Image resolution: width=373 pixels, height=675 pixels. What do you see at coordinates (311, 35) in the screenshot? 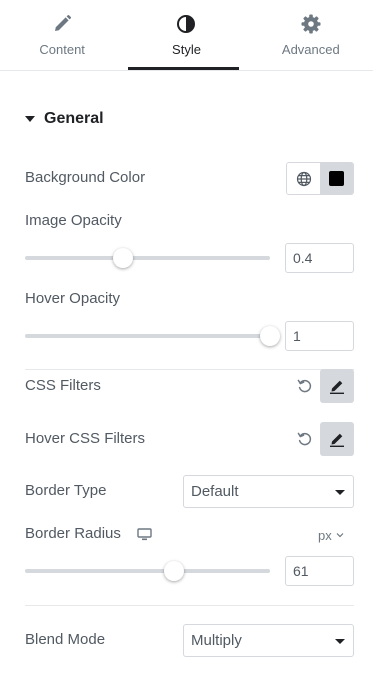
I see `tab-advanced: Advanced` at bounding box center [311, 35].